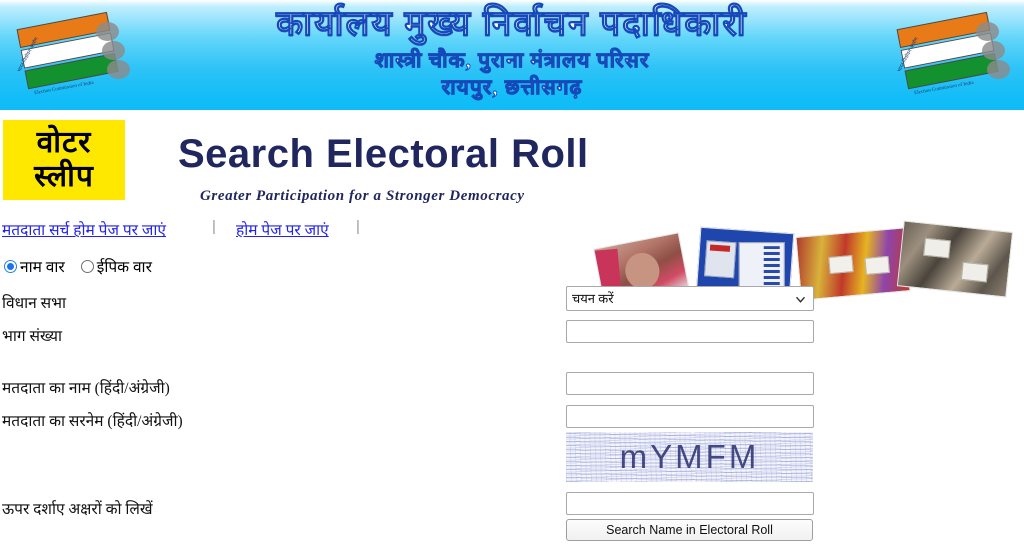 The width and height of the screenshot is (1024, 547). I want to click on link-voter-search-home: मतदाता सर्च होम पेज पर जाएं, so click(84, 229).